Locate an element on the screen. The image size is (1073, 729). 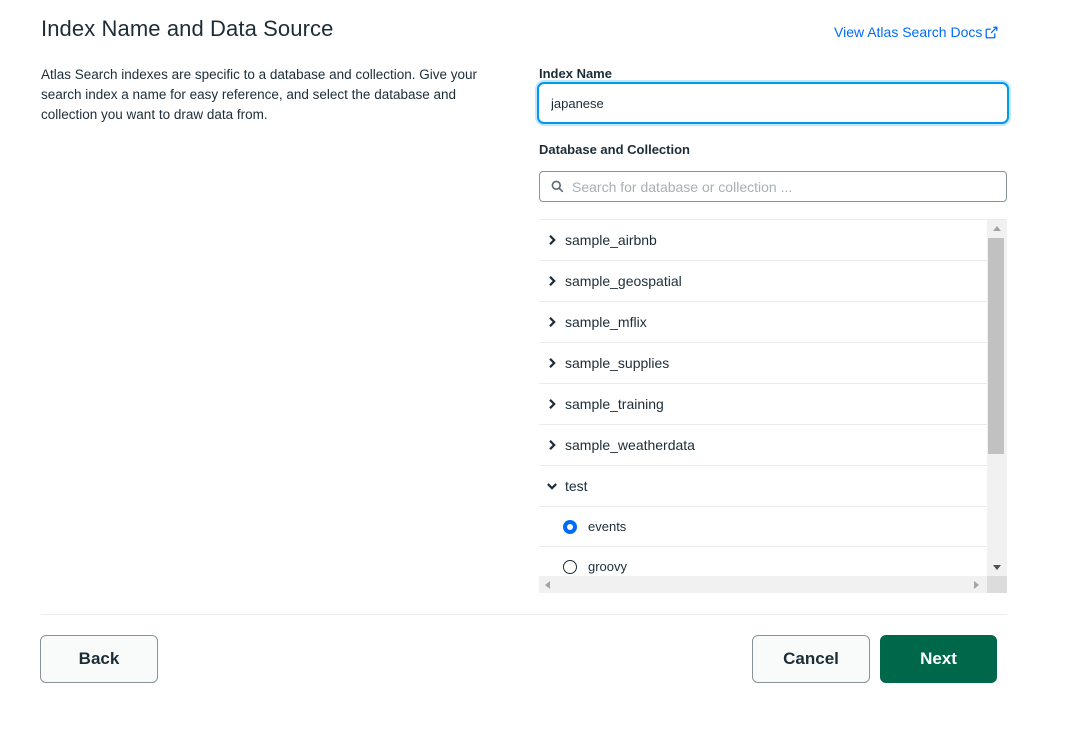
next-button: Next is located at coordinates (938, 659).